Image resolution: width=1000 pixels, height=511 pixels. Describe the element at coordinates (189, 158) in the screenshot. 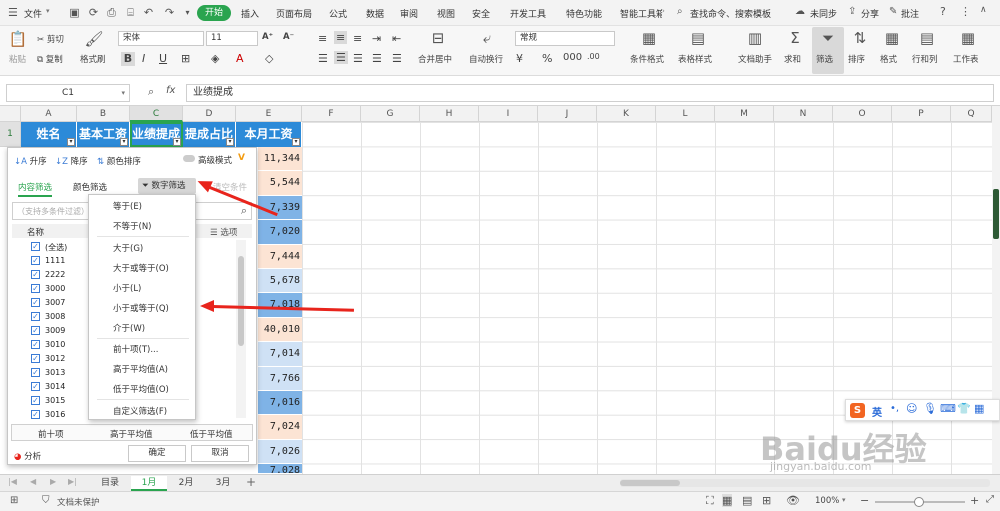

I see `advanced-toggle` at that location.